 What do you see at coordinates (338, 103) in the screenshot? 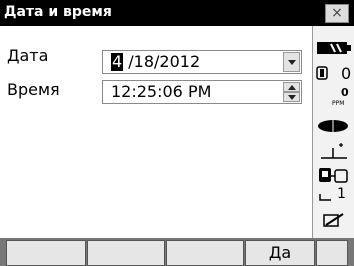
I see `ppm-unit: PPM` at bounding box center [338, 103].